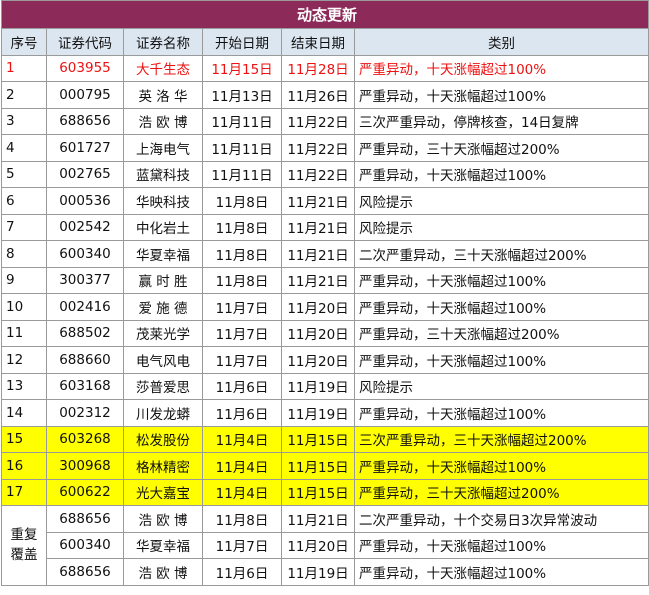  What do you see at coordinates (163, 42) in the screenshot?
I see `header-name: 证券名称` at bounding box center [163, 42].